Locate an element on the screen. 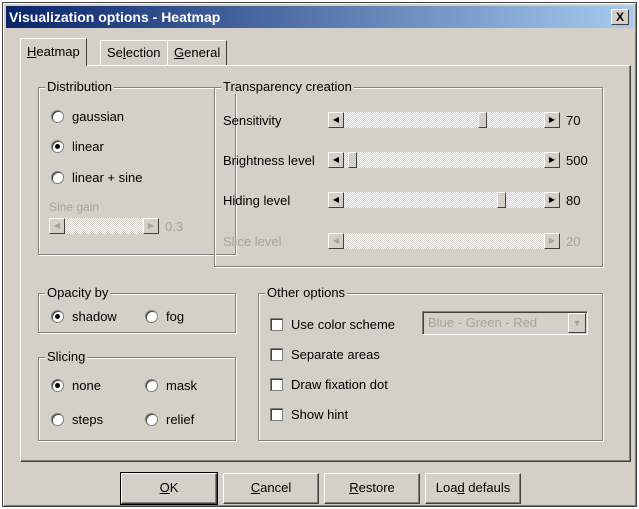 This screenshot has height=509, width=639. slicing-group-label: Slicing is located at coordinates (66, 356).